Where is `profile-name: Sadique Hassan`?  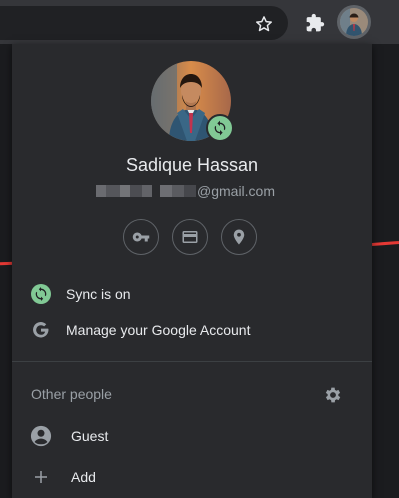 profile-name: Sadique Hassan is located at coordinates (192, 165).